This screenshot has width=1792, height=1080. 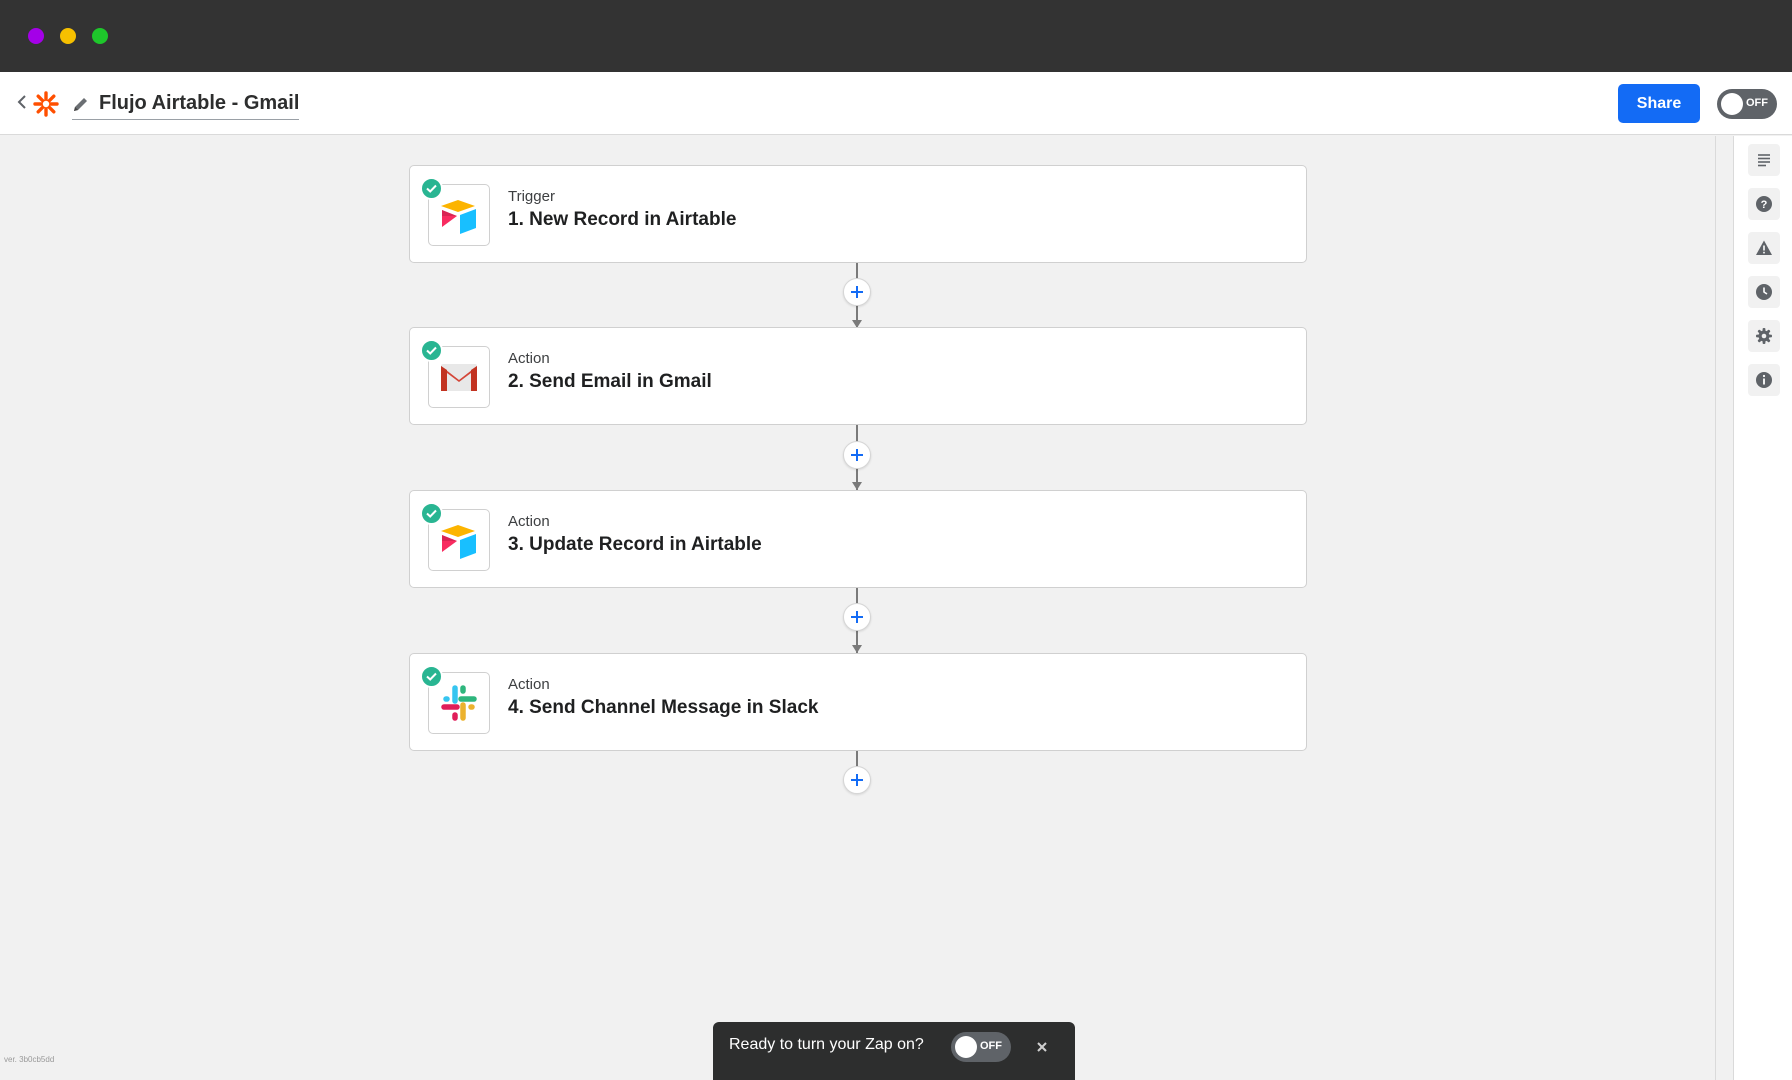 I want to click on history-icon, so click(x=1764, y=292).